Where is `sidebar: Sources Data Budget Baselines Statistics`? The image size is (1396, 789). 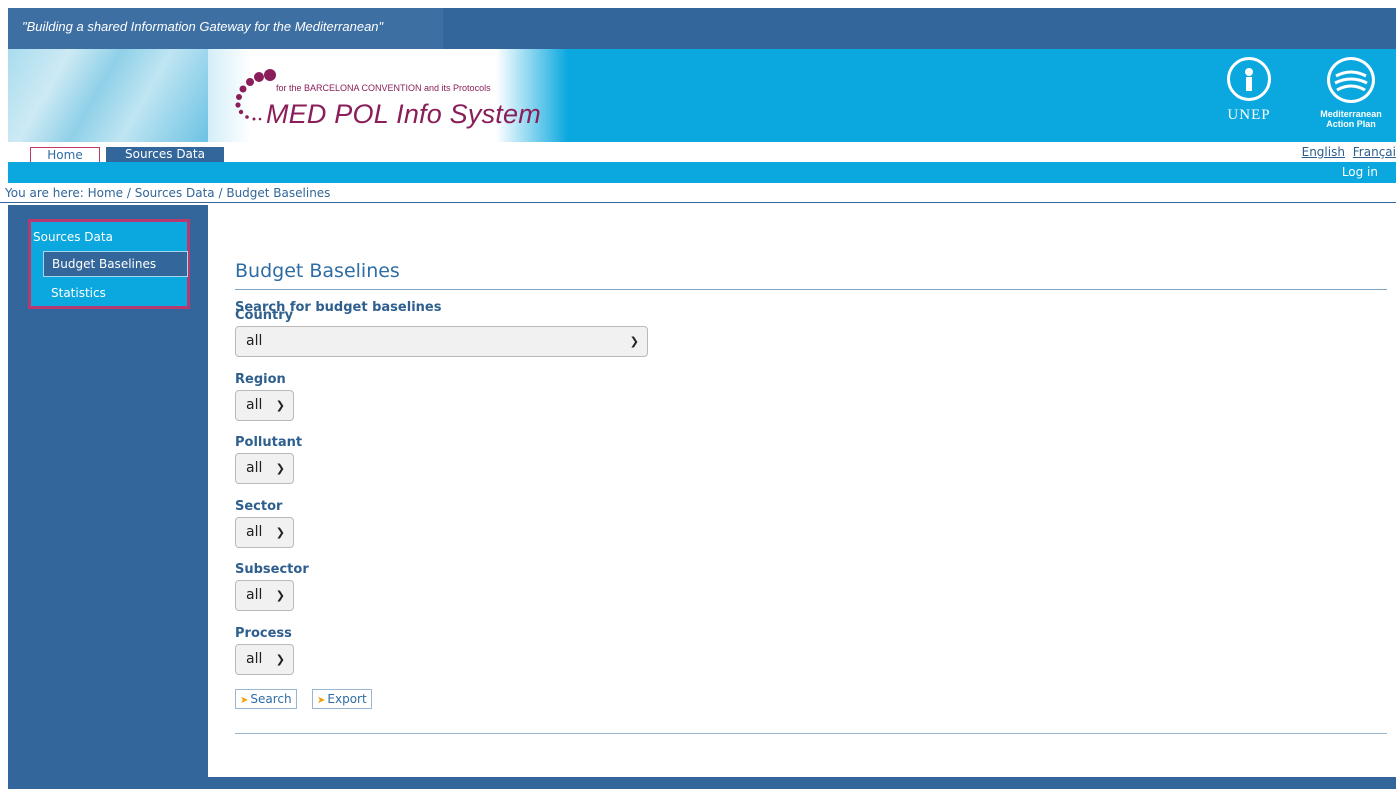 sidebar: Sources Data Budget Baselines Statistics is located at coordinates (108, 491).